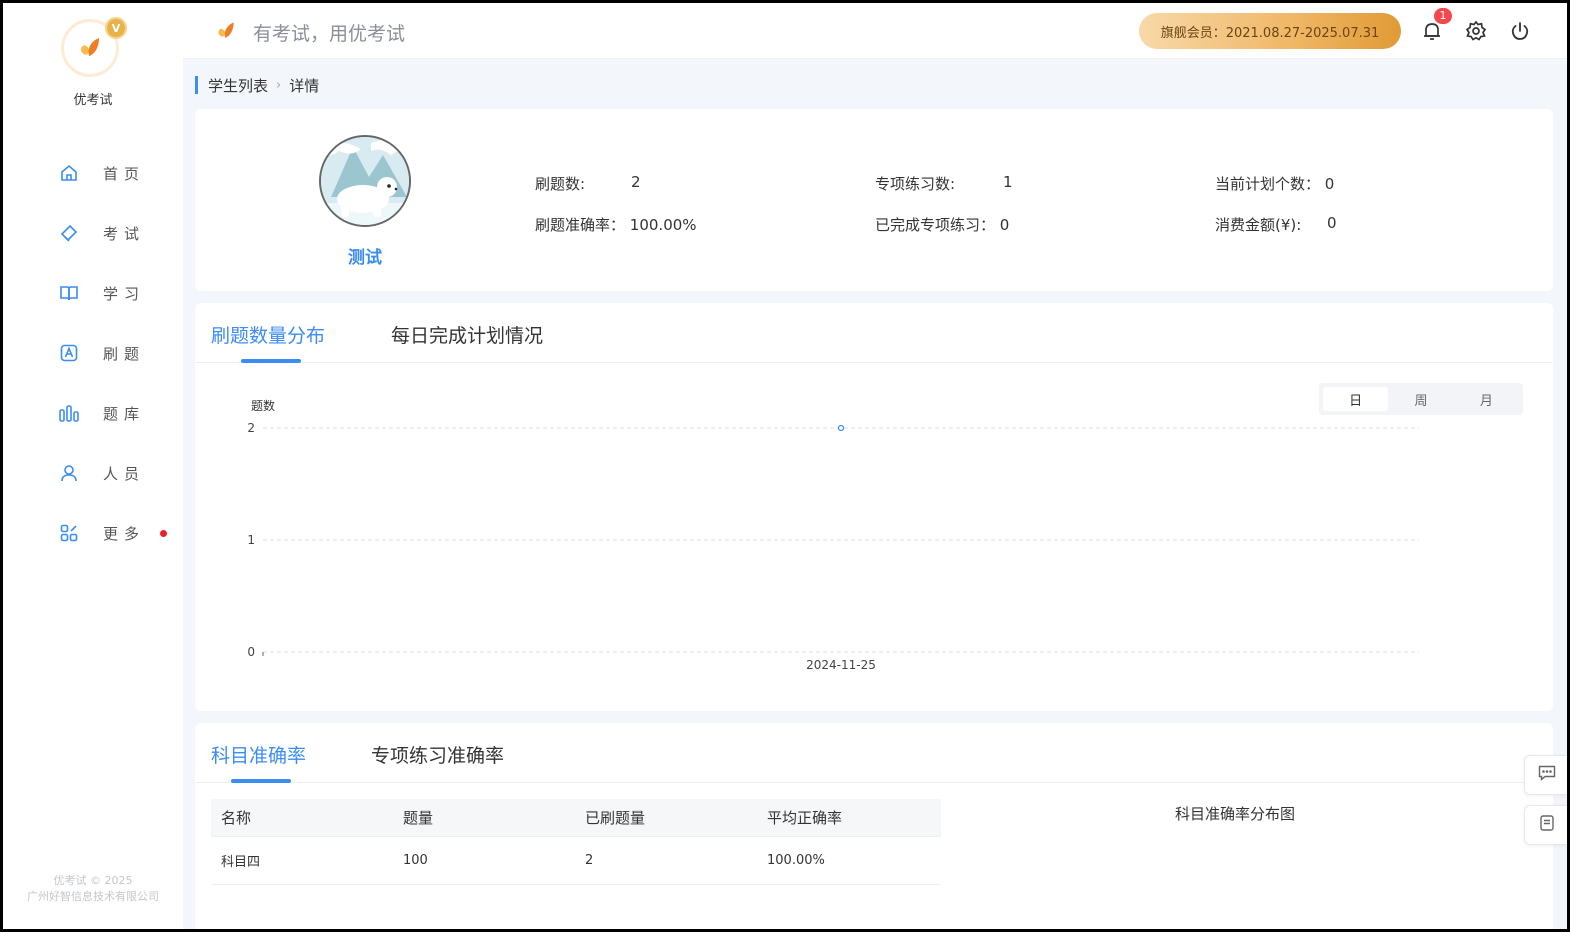 This screenshot has height=932, width=1570. I want to click on table-cell: 2, so click(589, 860).